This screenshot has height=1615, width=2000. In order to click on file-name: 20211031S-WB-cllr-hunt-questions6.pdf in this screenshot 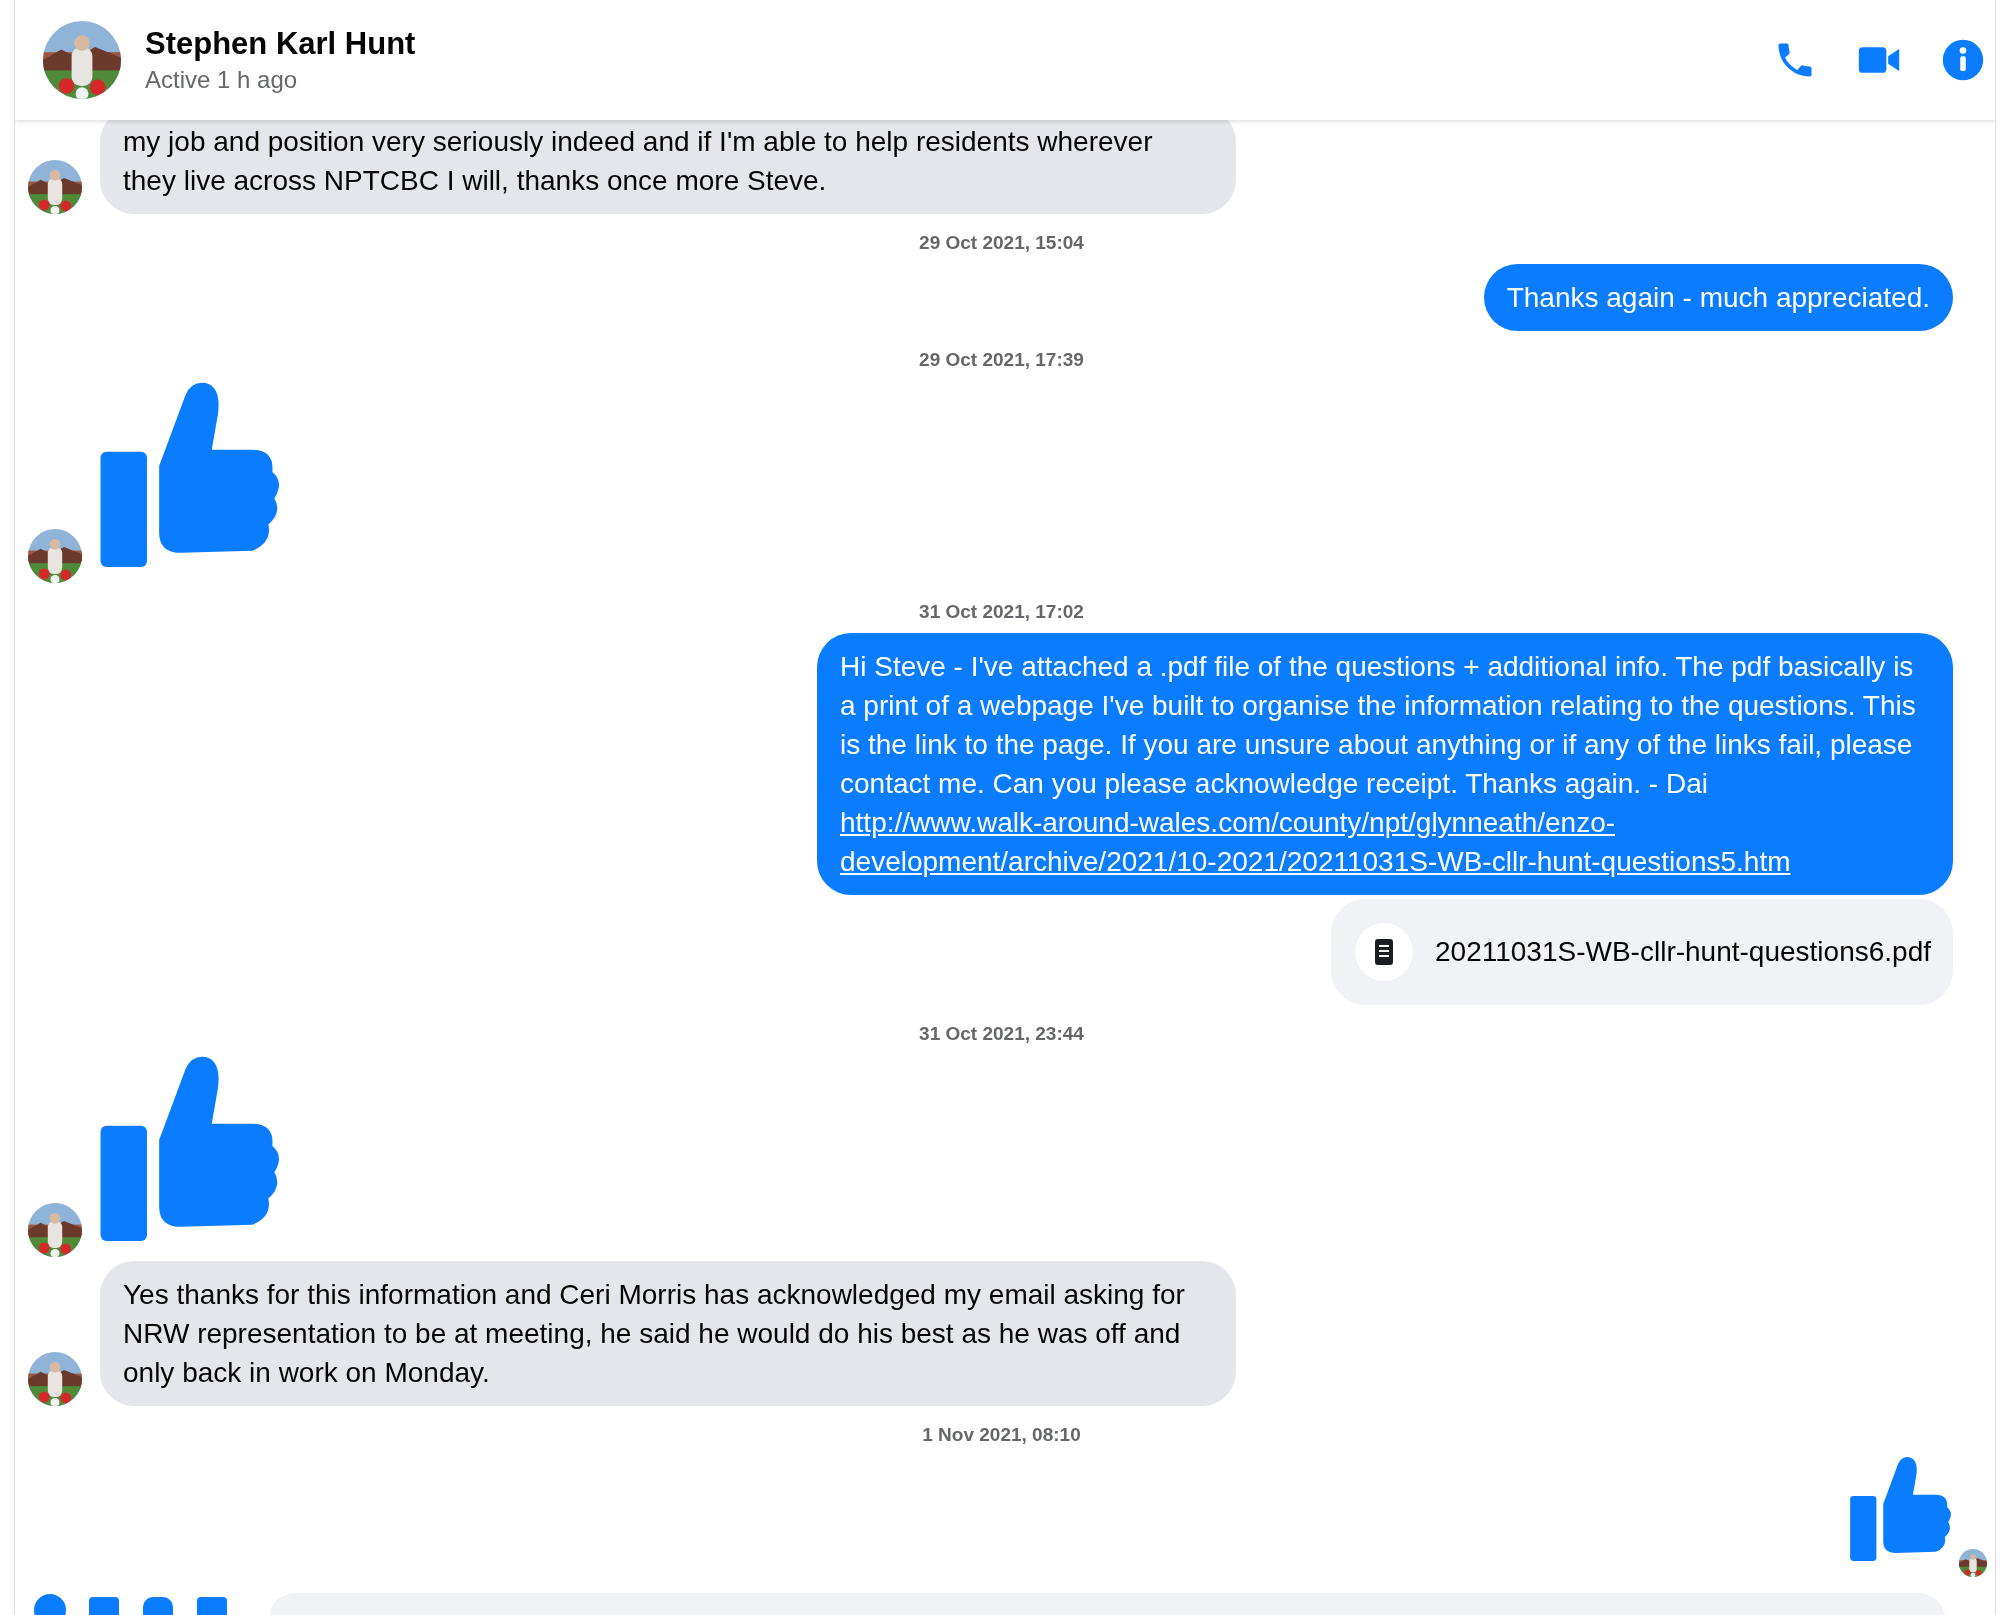, I will do `click(1683, 952)`.